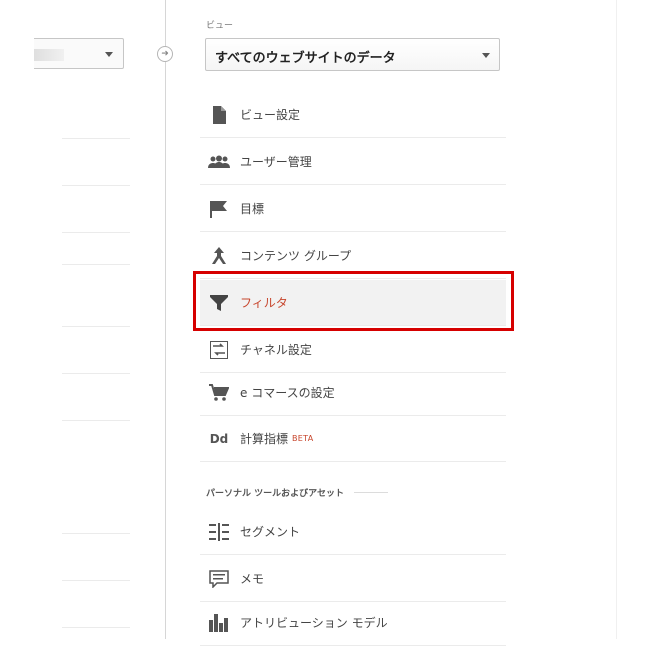  I want to click on menu-item-label: 計算指標, so click(264, 439).